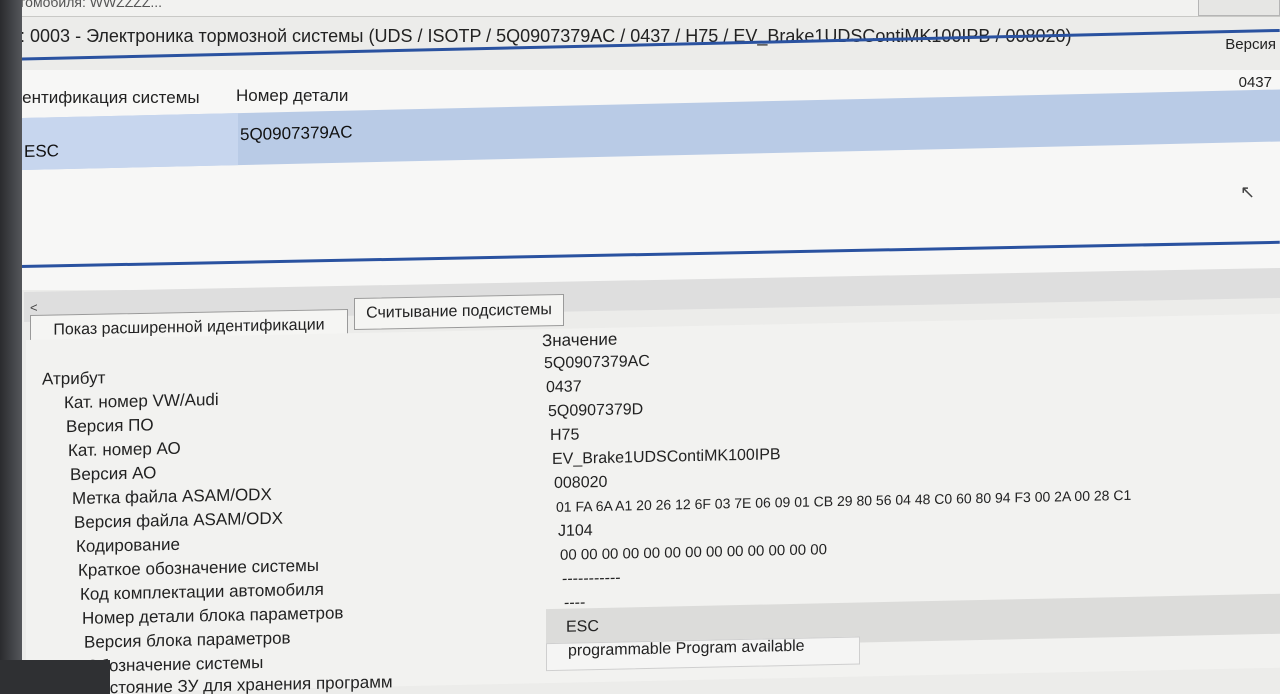 The image size is (1280, 694). Describe the element at coordinates (296, 133) in the screenshot. I see `row-part: 5Q0907379AC` at that location.